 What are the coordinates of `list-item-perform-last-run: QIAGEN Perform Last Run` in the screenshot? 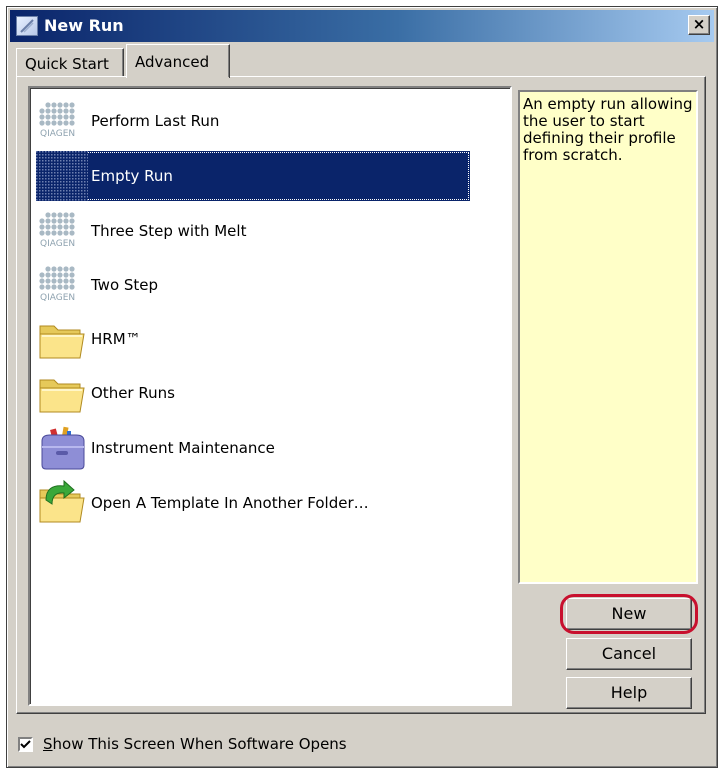 It's located at (128, 121).